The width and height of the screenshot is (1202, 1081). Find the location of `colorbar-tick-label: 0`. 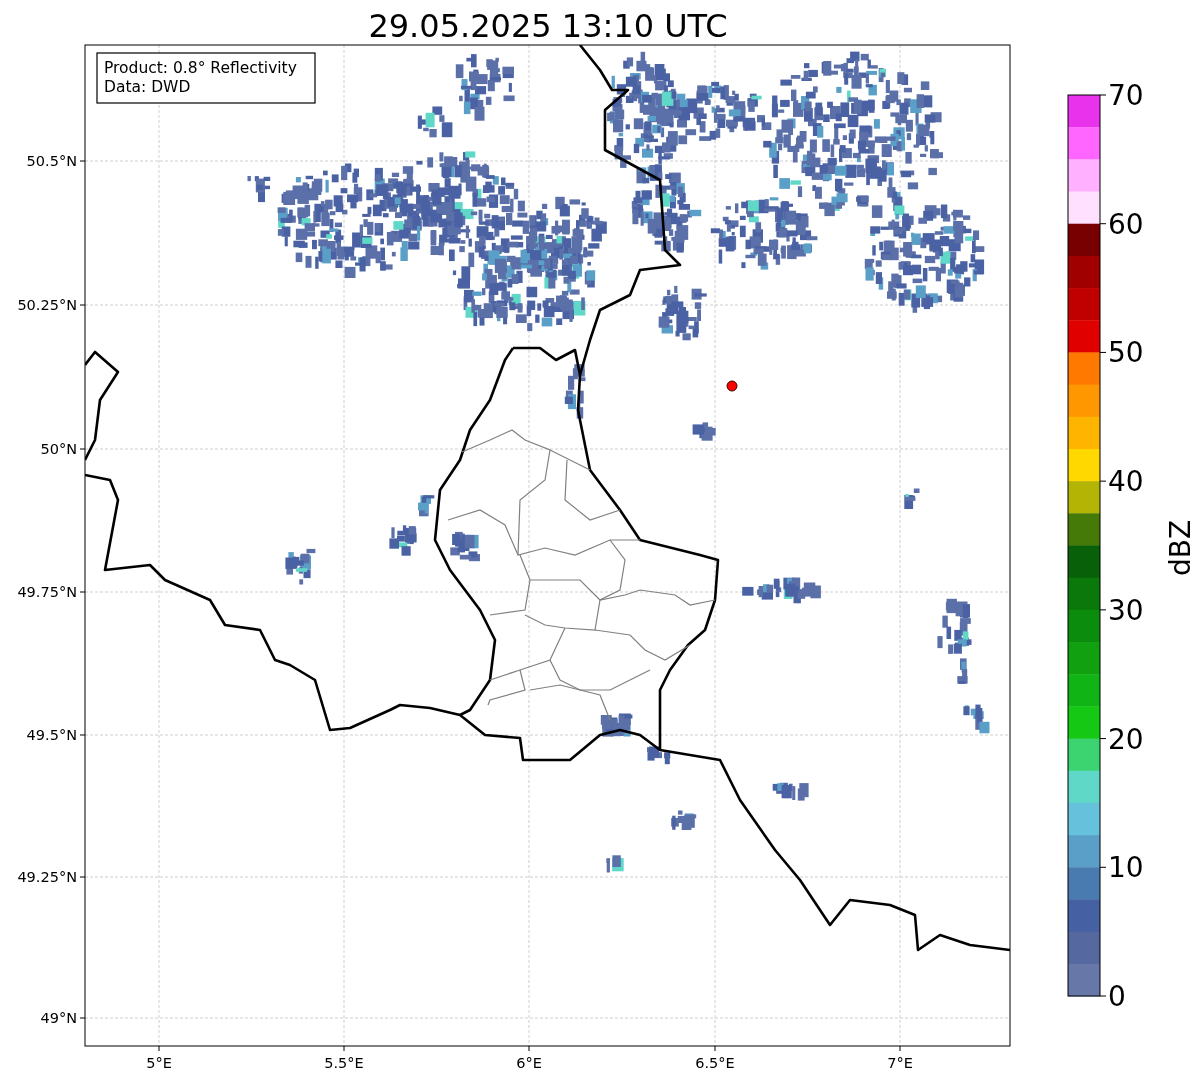

colorbar-tick-label: 0 is located at coordinates (1117, 996).